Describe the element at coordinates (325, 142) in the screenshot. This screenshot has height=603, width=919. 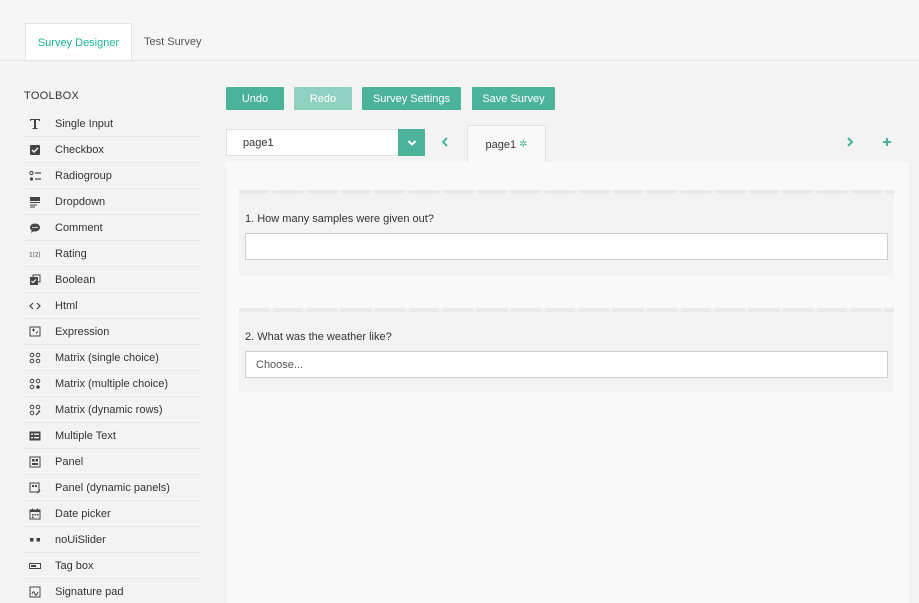
I see `page-select-dropdown: page1` at that location.